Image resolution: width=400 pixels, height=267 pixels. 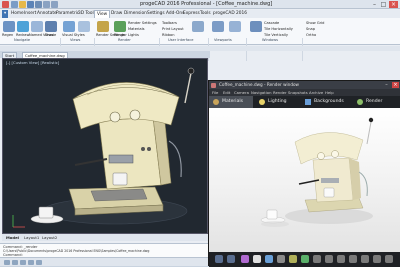 I want to click on pan-icon, so click(x=353, y=259).